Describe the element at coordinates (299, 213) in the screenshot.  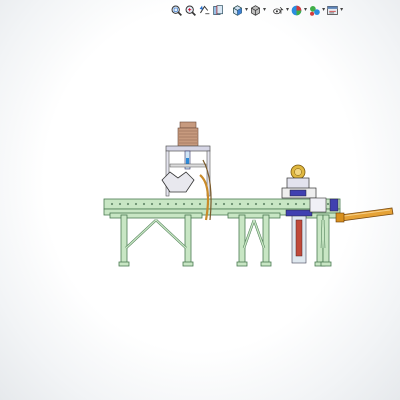
I see `lift-mount` at that location.